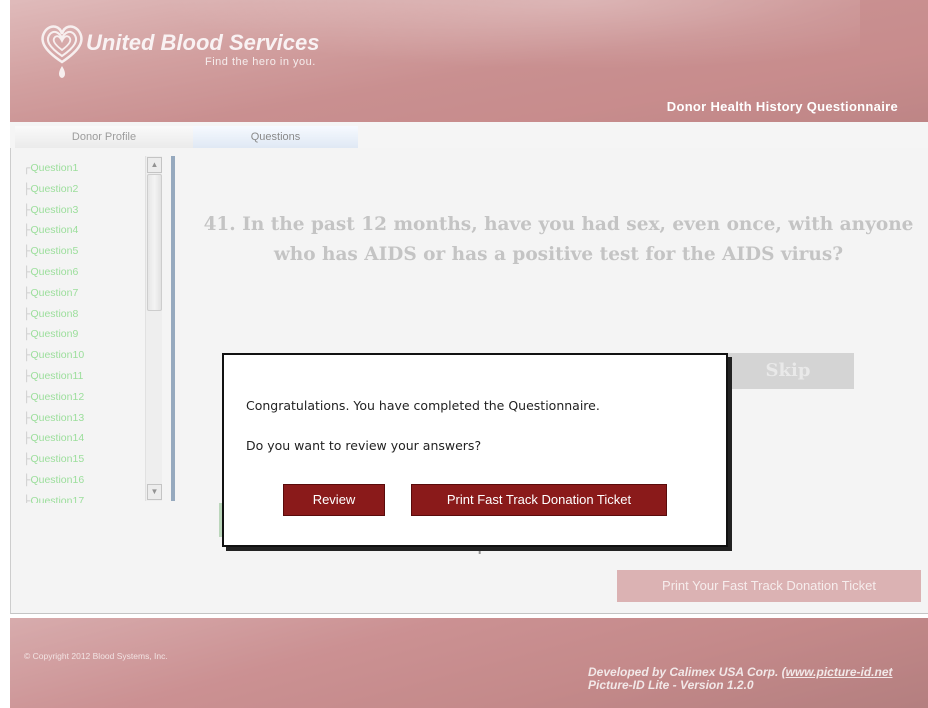  Describe the element at coordinates (334, 500) in the screenshot. I see `review-button: Review` at that location.